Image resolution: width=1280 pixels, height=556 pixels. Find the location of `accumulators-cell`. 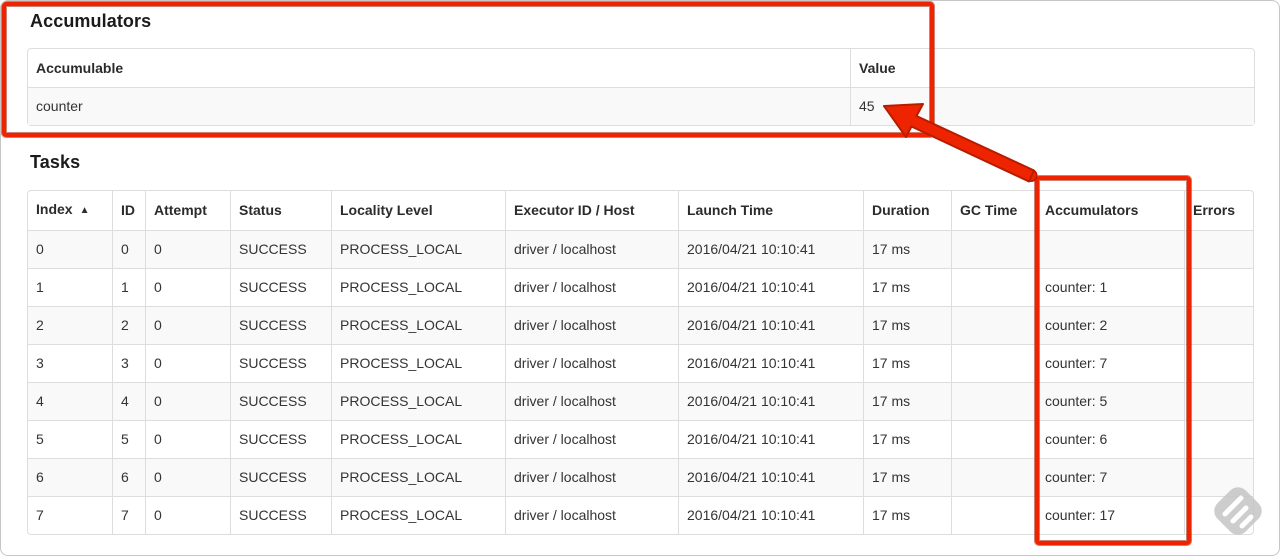

accumulators-cell is located at coordinates (1110, 249).